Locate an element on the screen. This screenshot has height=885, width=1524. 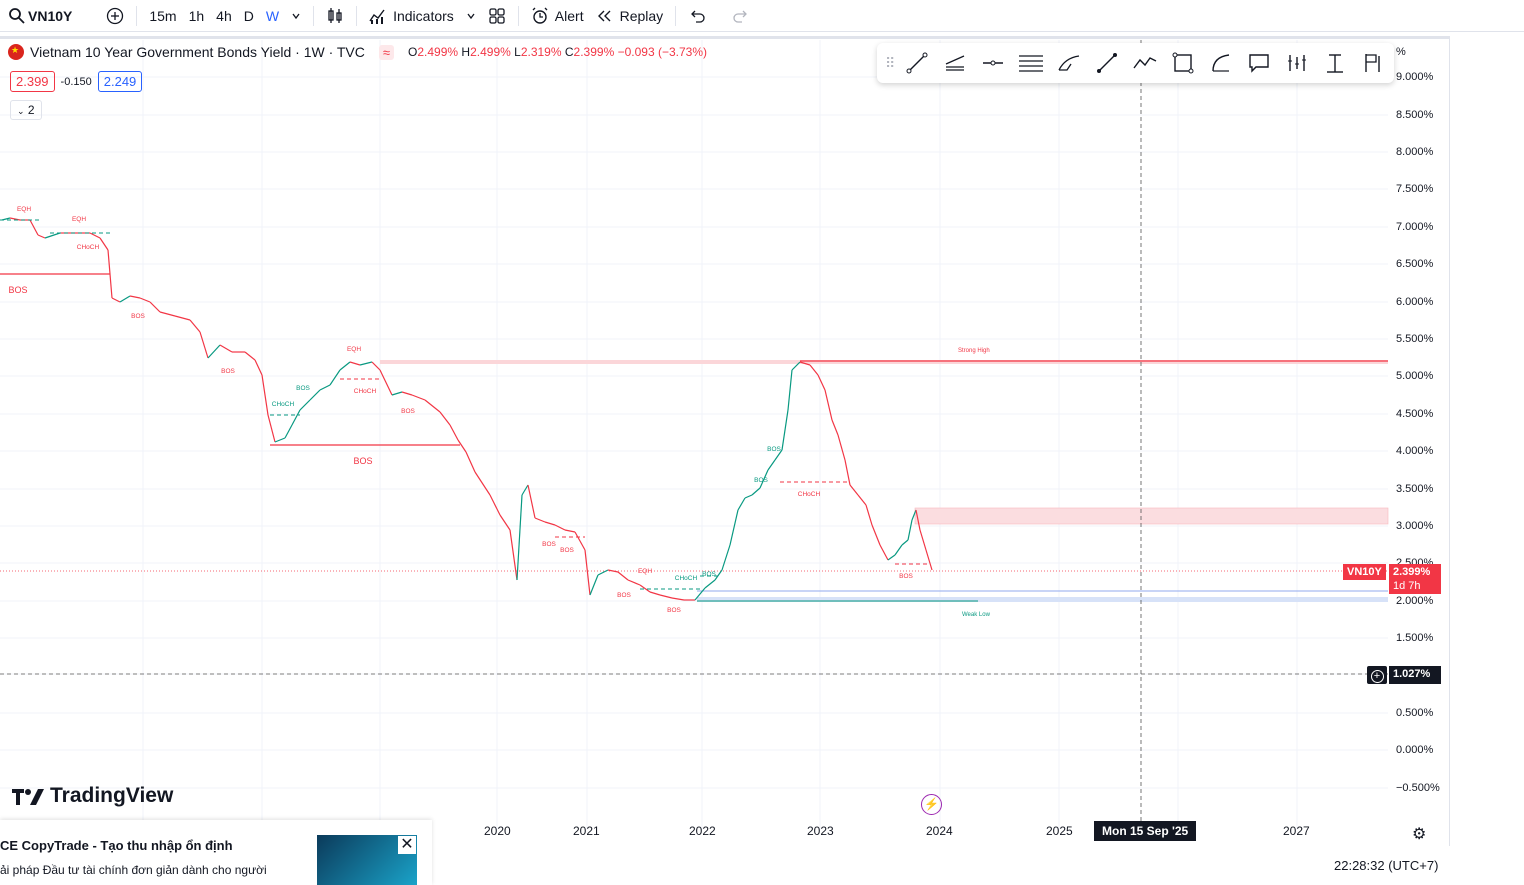
long-position-icon is located at coordinates (1335, 63).